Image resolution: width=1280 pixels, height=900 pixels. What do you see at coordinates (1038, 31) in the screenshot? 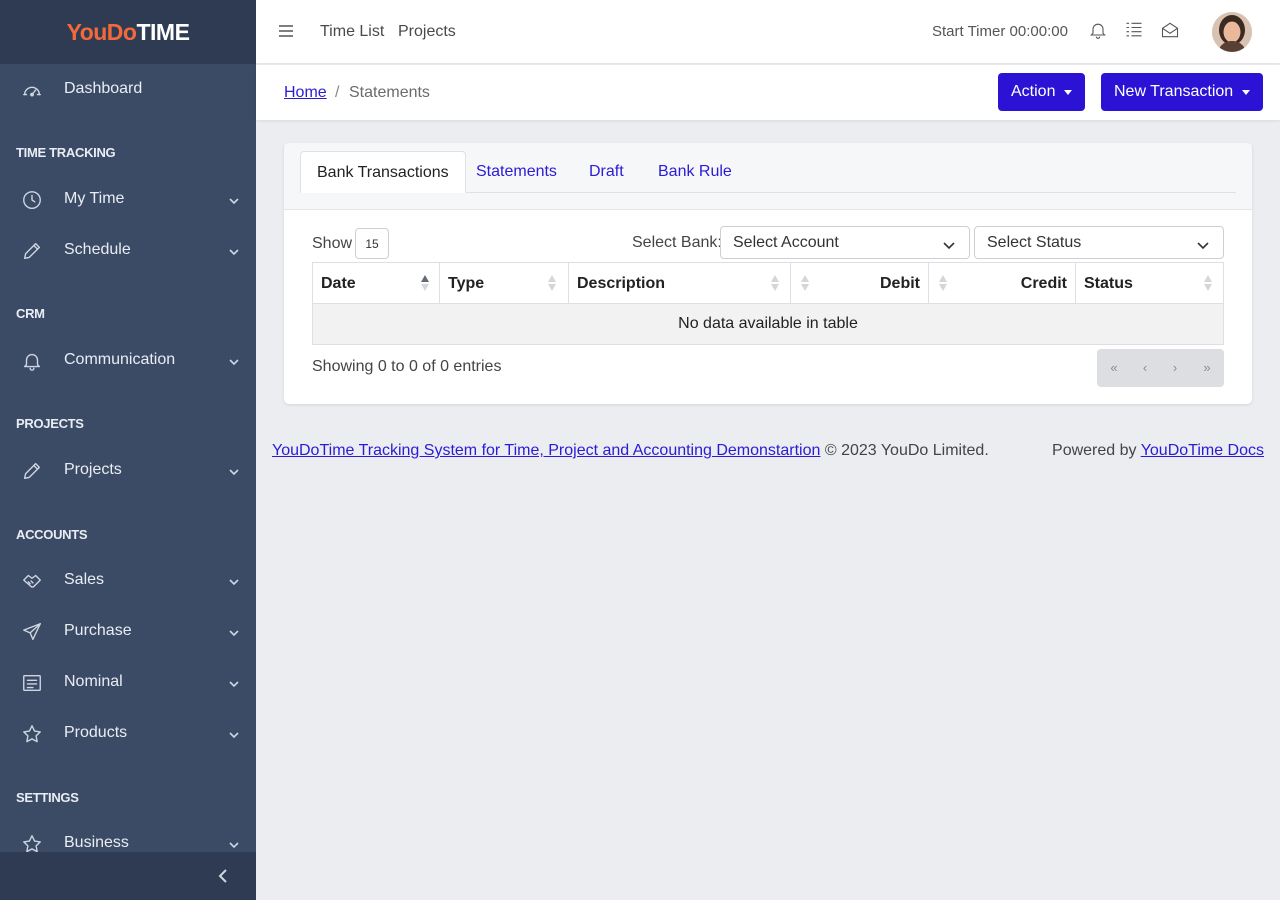
I see `timer-value: 00:00:00` at bounding box center [1038, 31].